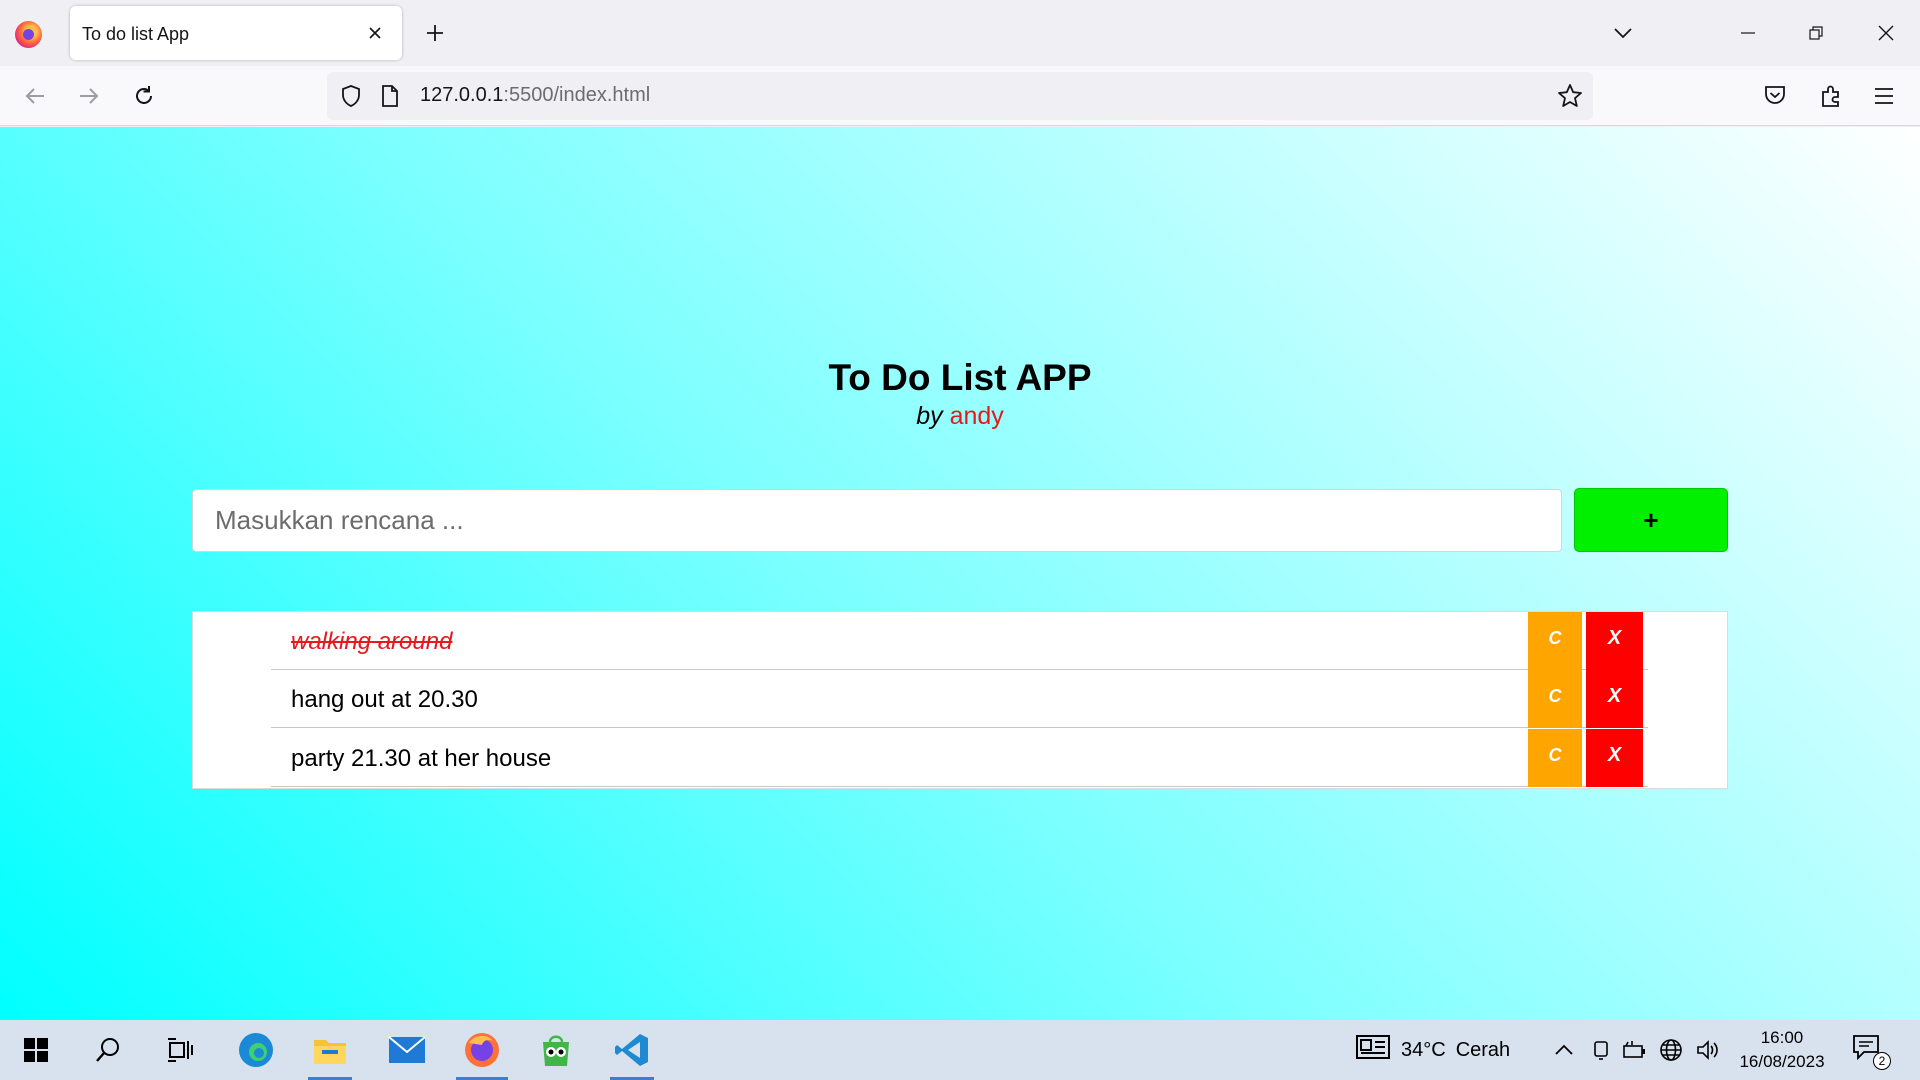 The image size is (1920, 1080). I want to click on page-title: To Do List APP, so click(960, 377).